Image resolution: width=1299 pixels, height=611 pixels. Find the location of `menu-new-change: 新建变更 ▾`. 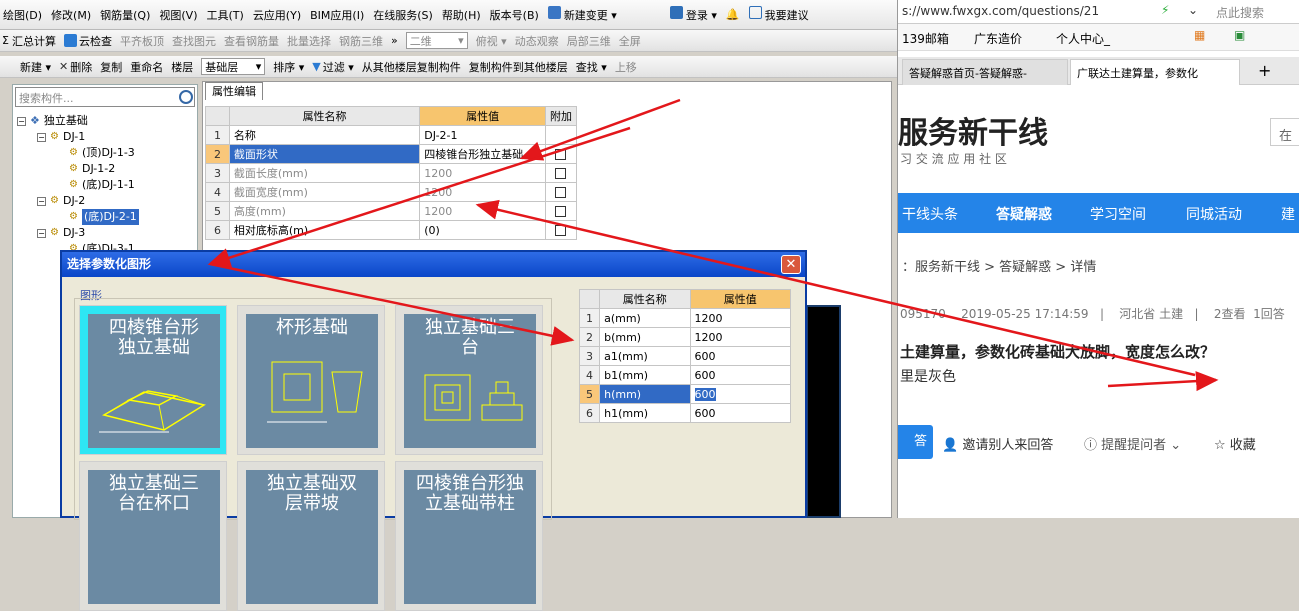

menu-new-change: 新建变更 ▾ is located at coordinates (582, 14).